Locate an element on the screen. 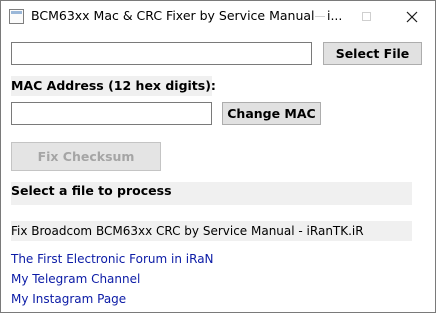 This screenshot has width=436, height=313. telegram-link: My Telegram Channel is located at coordinates (75, 279).